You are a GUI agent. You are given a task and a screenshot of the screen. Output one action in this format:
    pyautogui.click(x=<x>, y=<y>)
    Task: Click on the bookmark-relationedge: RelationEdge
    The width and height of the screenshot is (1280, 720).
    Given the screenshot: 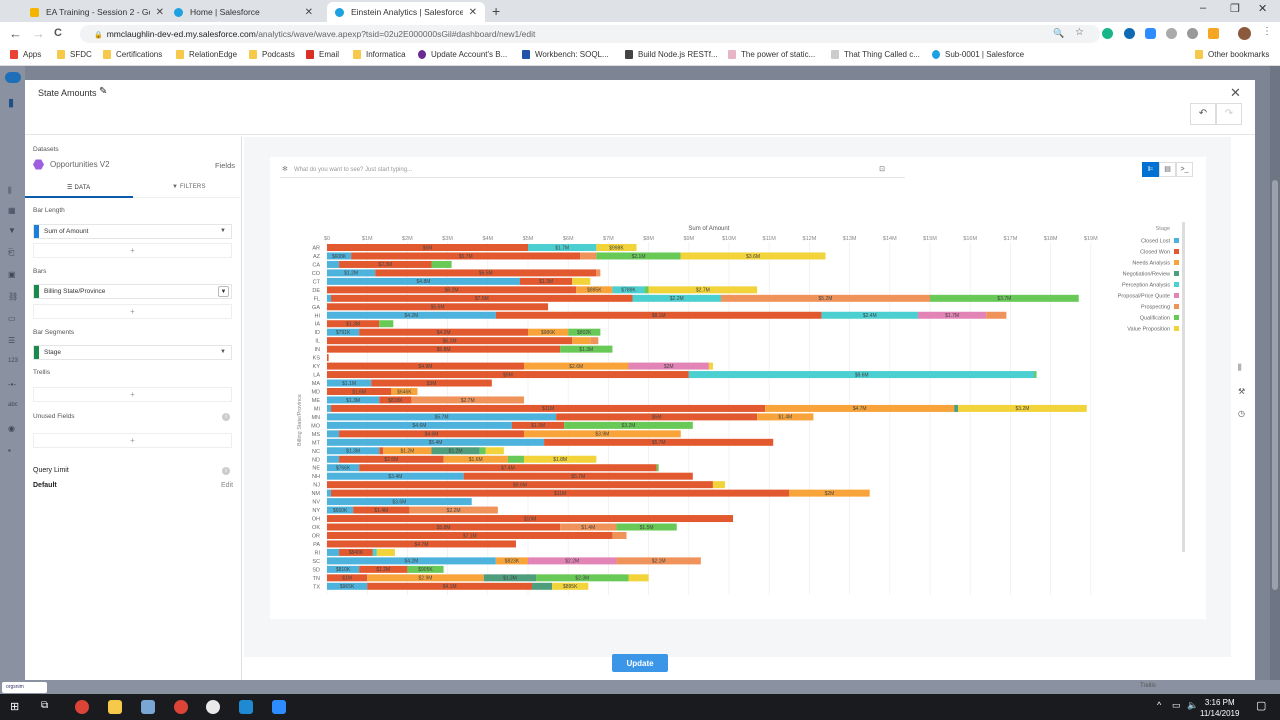 What is the action you would take?
    pyautogui.click(x=206, y=54)
    